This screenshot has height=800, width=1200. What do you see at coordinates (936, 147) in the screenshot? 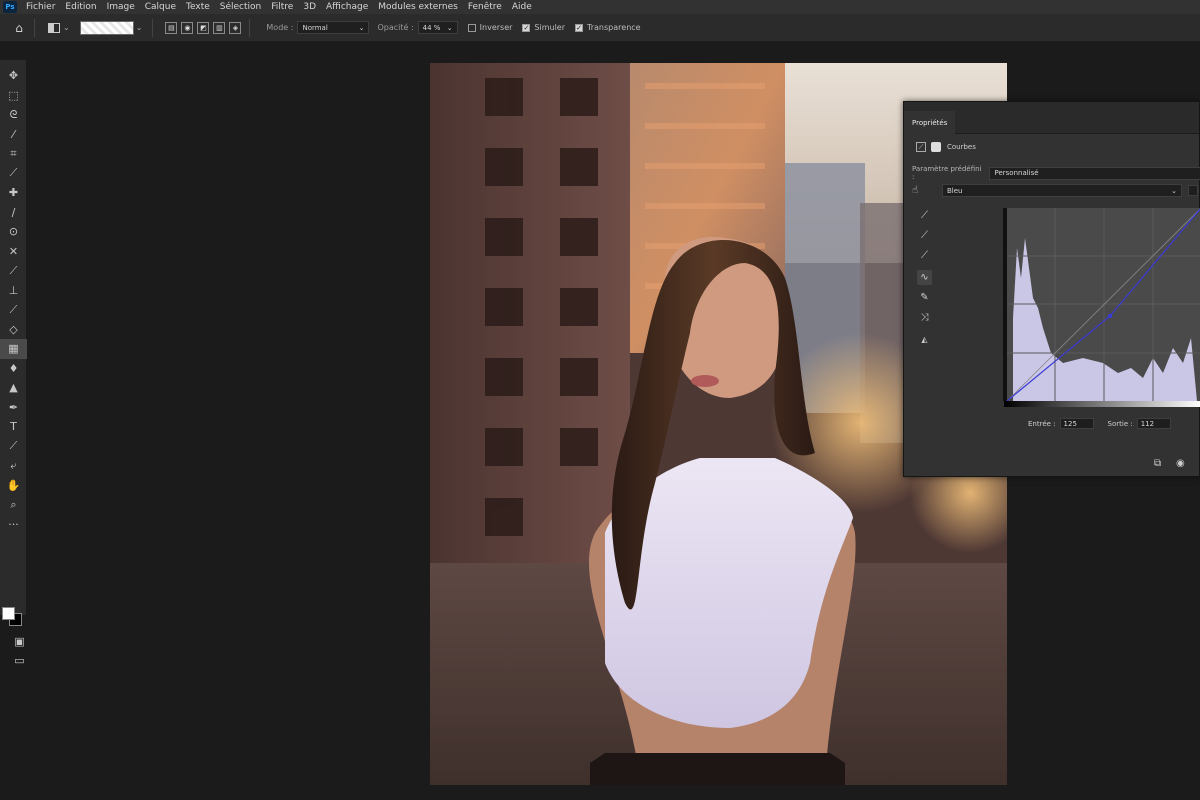
I see `layer-mask-icon` at bounding box center [936, 147].